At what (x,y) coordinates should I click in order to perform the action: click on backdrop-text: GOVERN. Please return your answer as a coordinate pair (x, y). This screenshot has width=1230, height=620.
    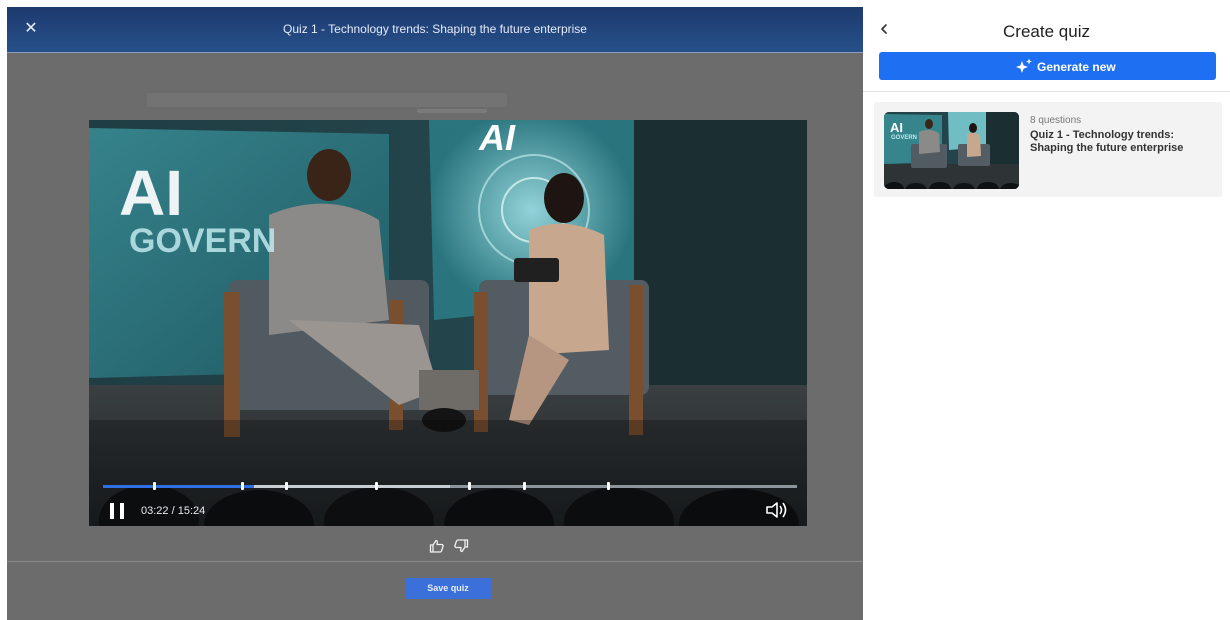
    Looking at the image, I should click on (202, 241).